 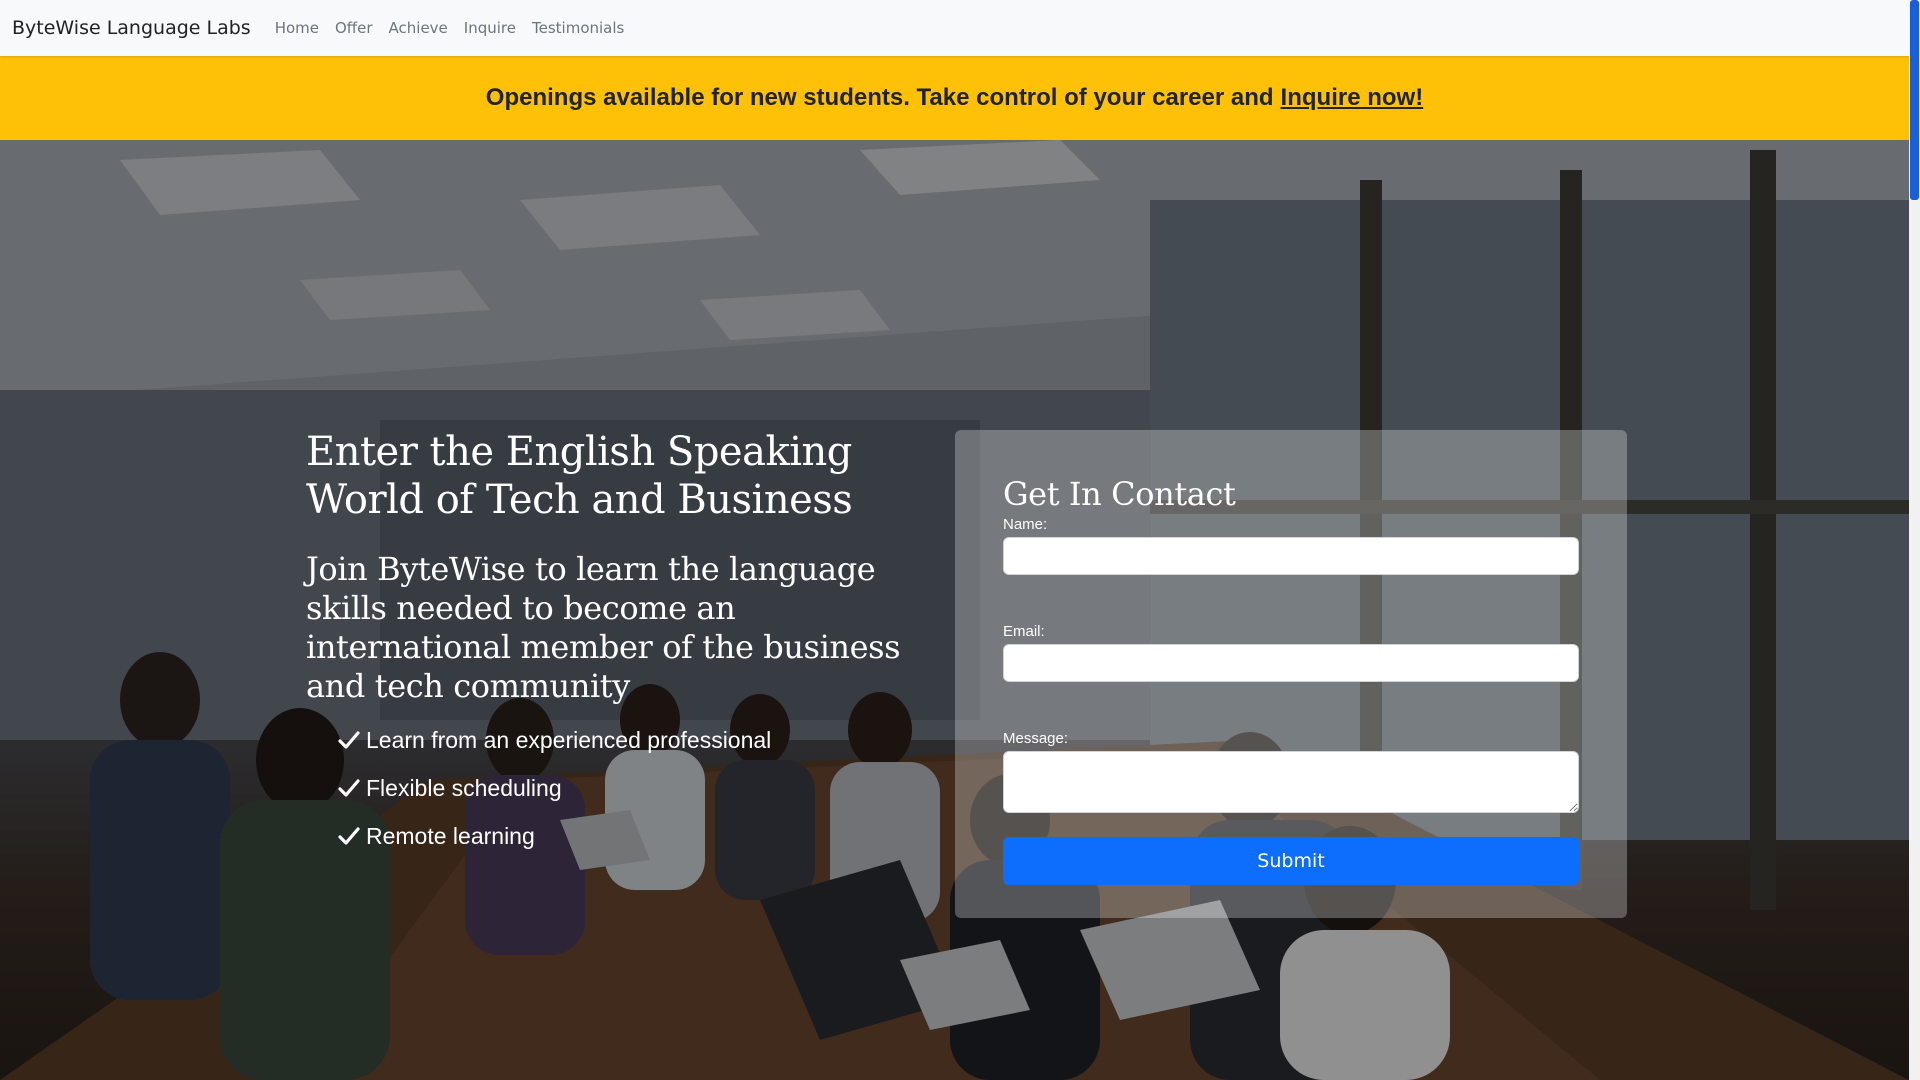 I want to click on message-label: Message:, so click(x=1036, y=738).